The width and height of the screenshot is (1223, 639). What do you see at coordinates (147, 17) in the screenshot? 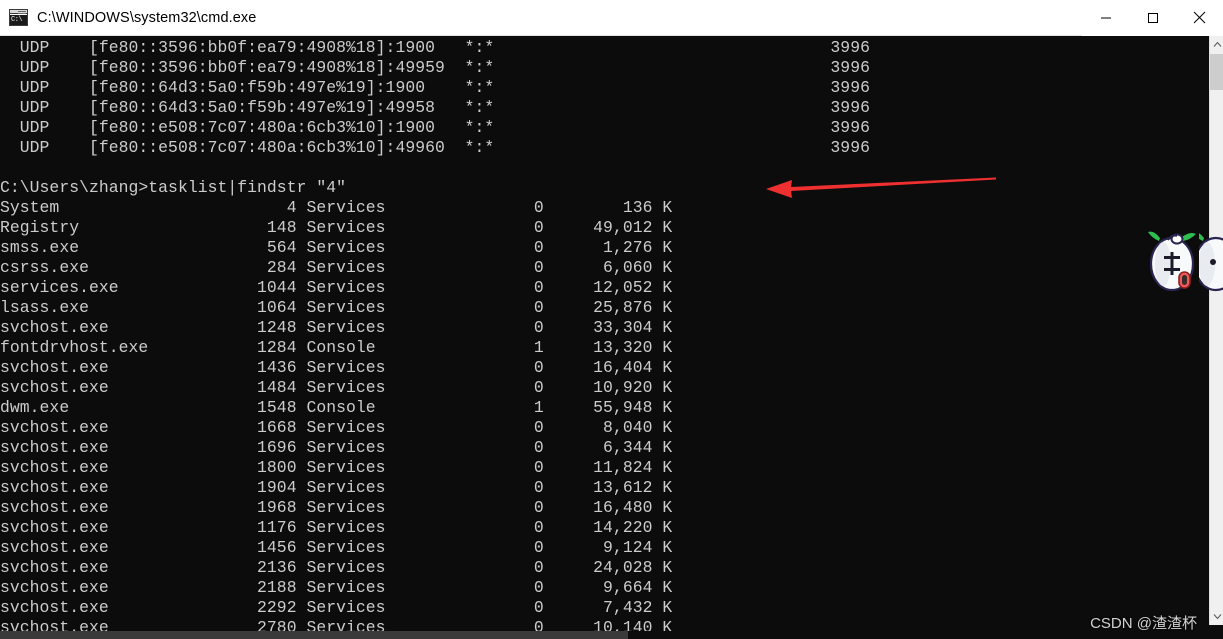
I see `window-title: C:\WINDOWS\system32\cmd.exe` at bounding box center [147, 17].